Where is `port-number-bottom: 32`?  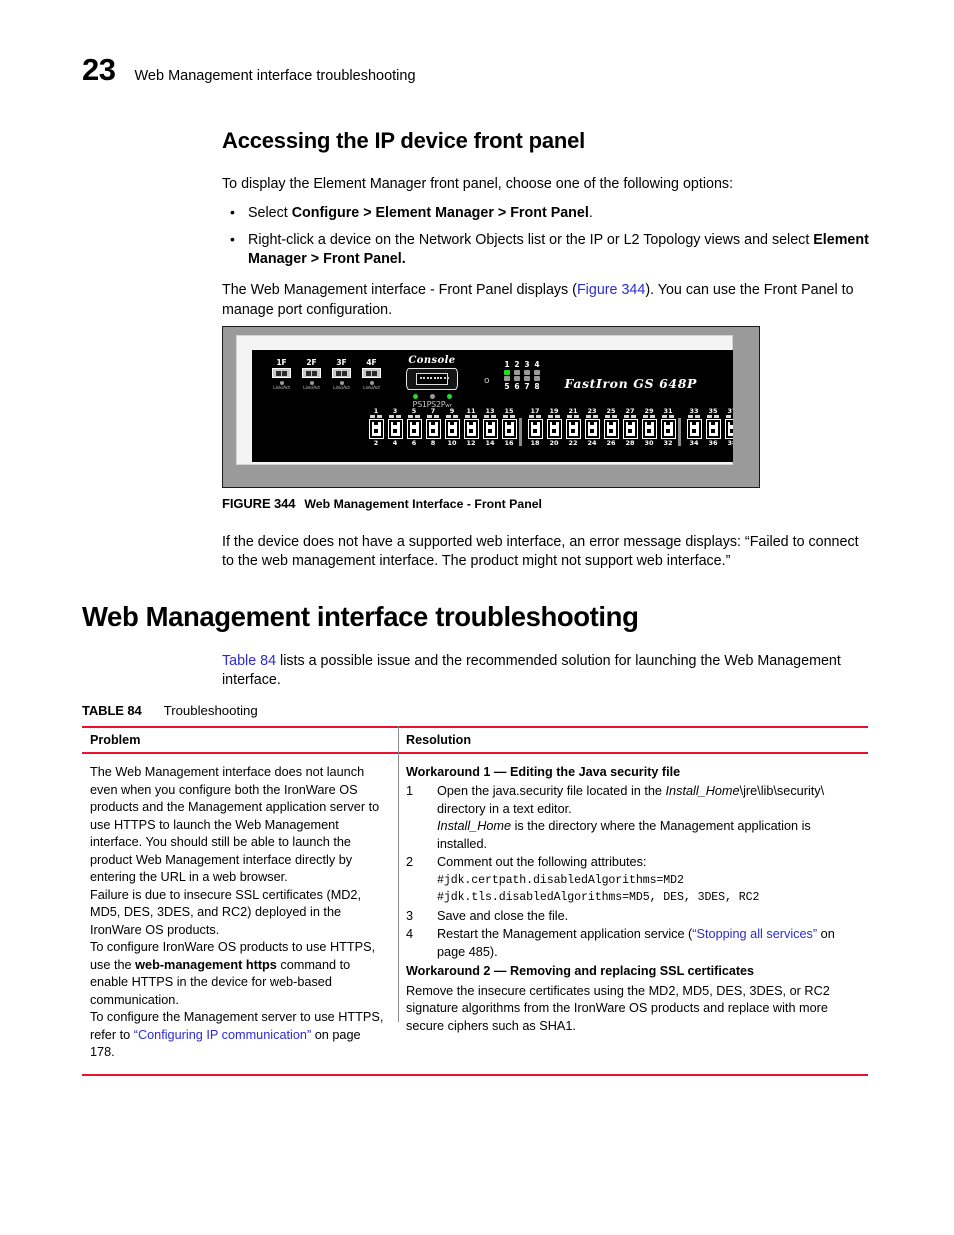 port-number-bottom: 32 is located at coordinates (668, 442).